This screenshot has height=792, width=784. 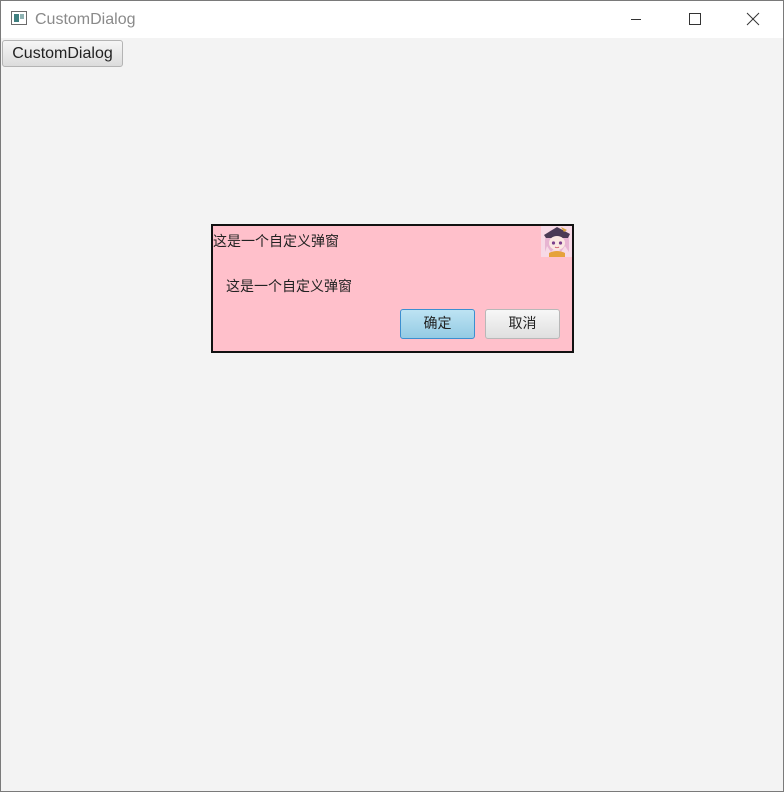 What do you see at coordinates (437, 324) in the screenshot?
I see `confirm-button: 确定` at bounding box center [437, 324].